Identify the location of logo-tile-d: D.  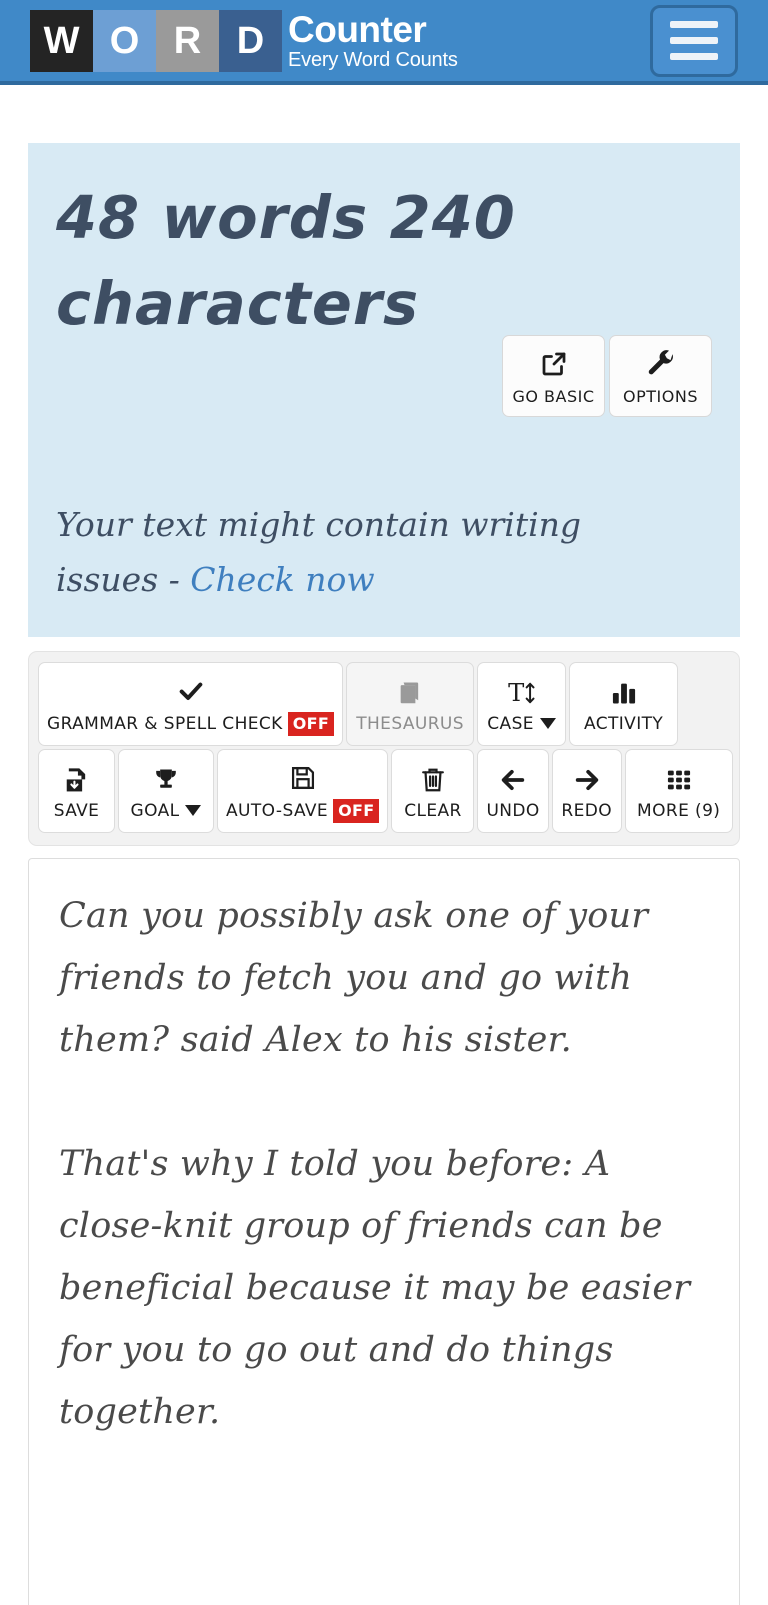
(250, 40).